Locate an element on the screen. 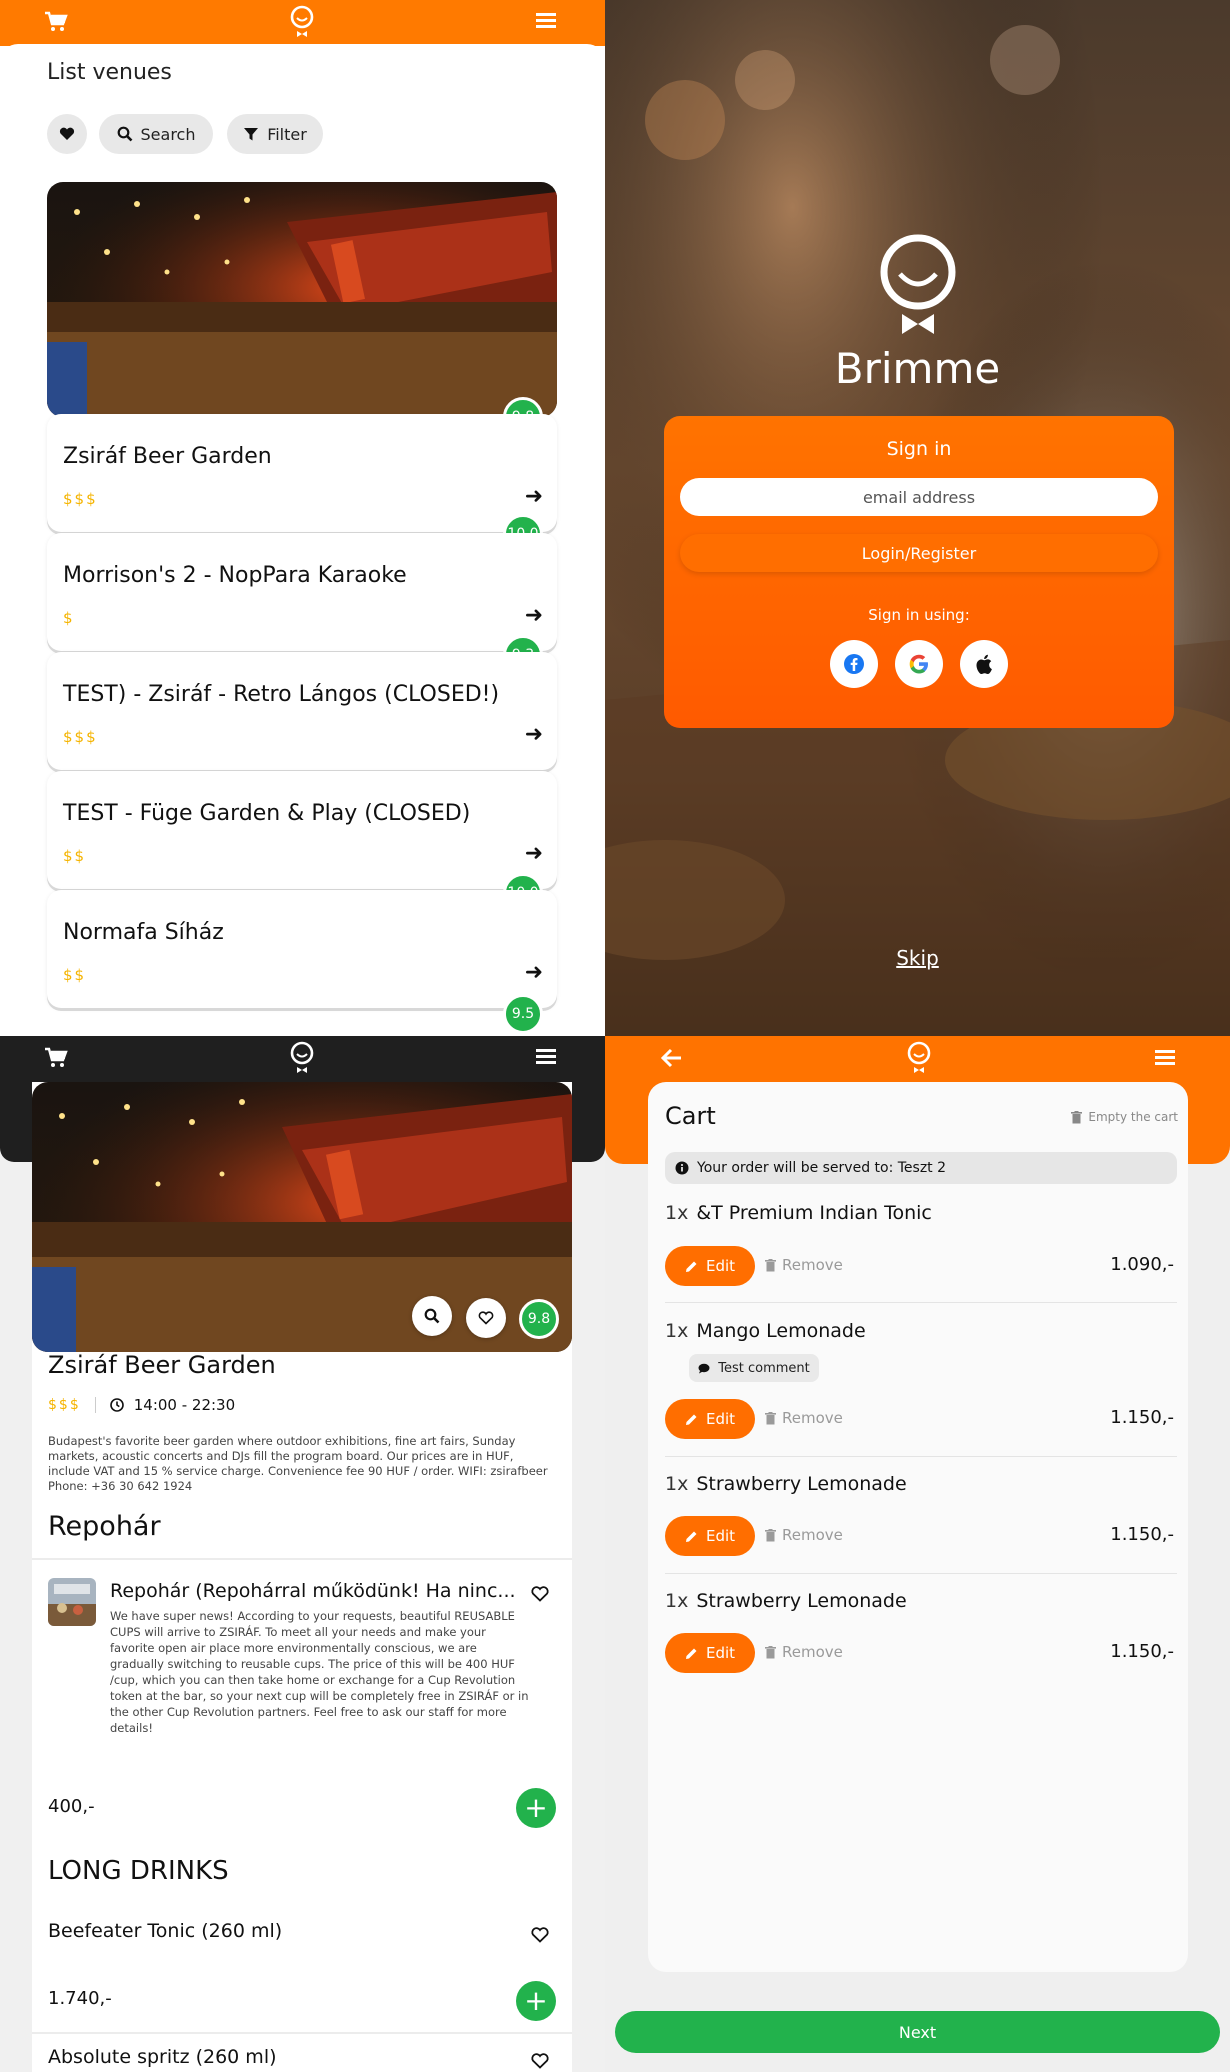 This screenshot has height=2072, width=1230. venue-card: Morrison's 2 - NopPara Karaoke $ ➜ is located at coordinates (302, 592).